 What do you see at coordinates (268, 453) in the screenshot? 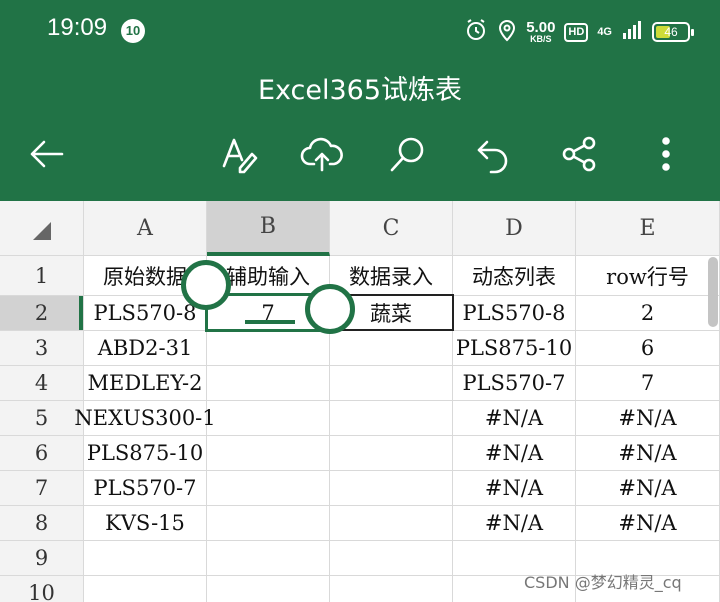
I see `cell-b6` at bounding box center [268, 453].